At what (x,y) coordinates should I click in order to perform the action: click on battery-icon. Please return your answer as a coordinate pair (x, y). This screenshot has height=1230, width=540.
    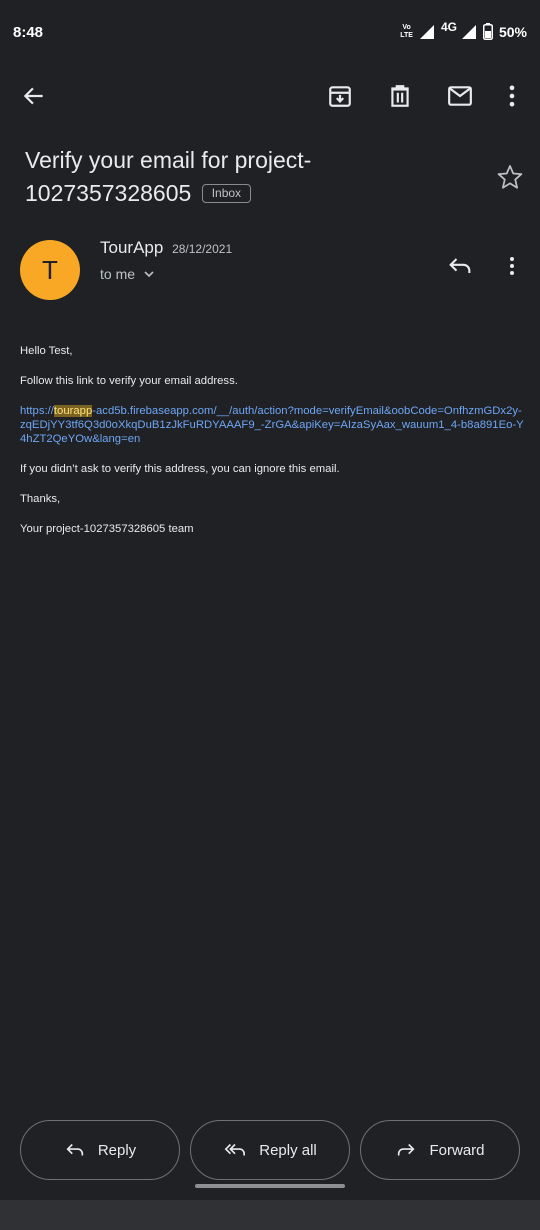
    Looking at the image, I should click on (487, 31).